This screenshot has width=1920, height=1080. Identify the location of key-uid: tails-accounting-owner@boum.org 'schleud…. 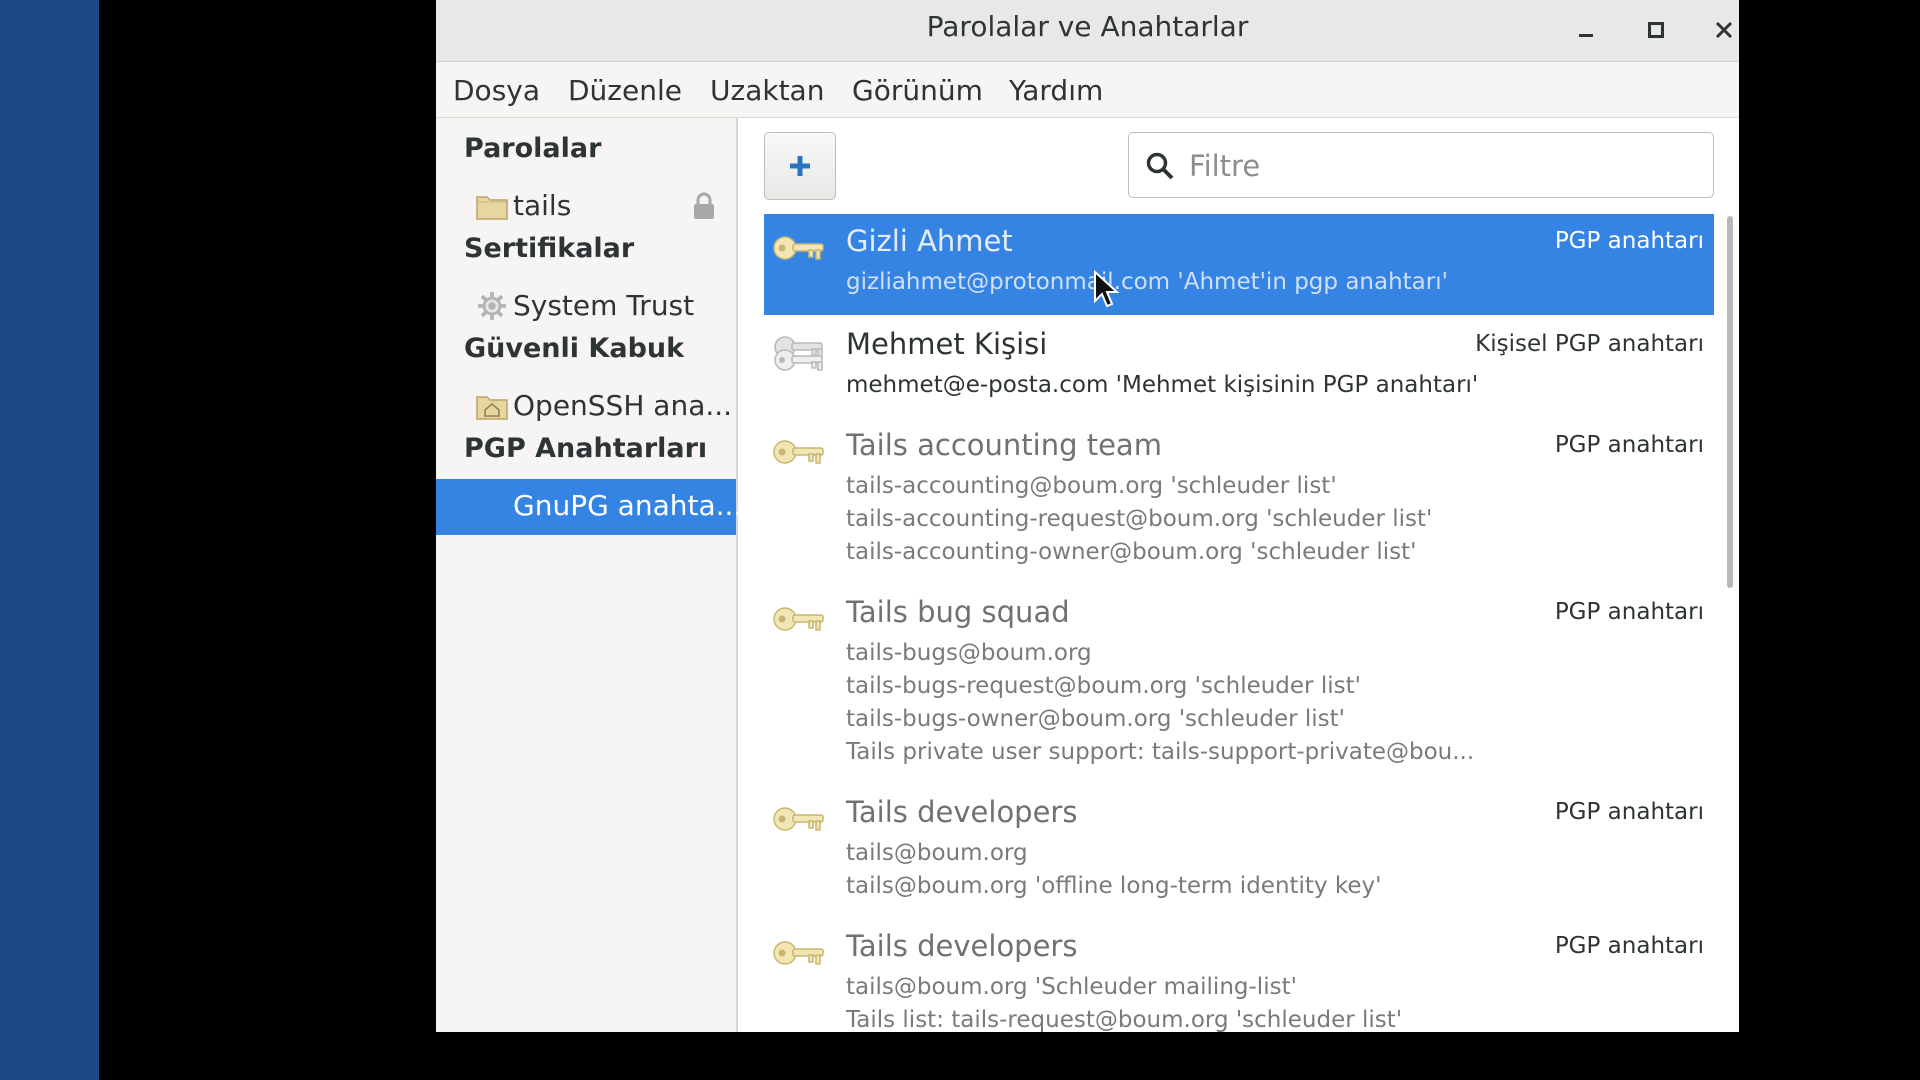
(1131, 552).